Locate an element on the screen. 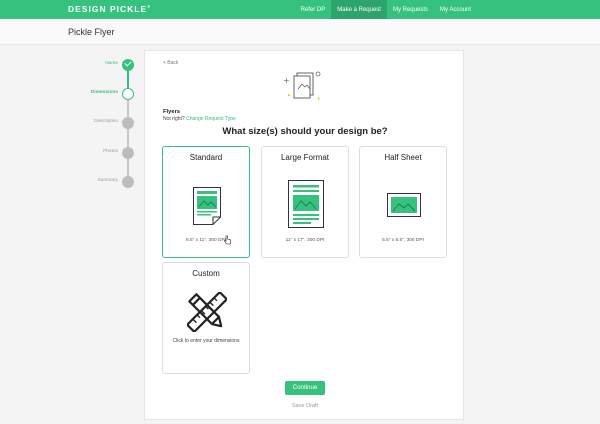  save-draft-link: Save Draft is located at coordinates (305, 406).